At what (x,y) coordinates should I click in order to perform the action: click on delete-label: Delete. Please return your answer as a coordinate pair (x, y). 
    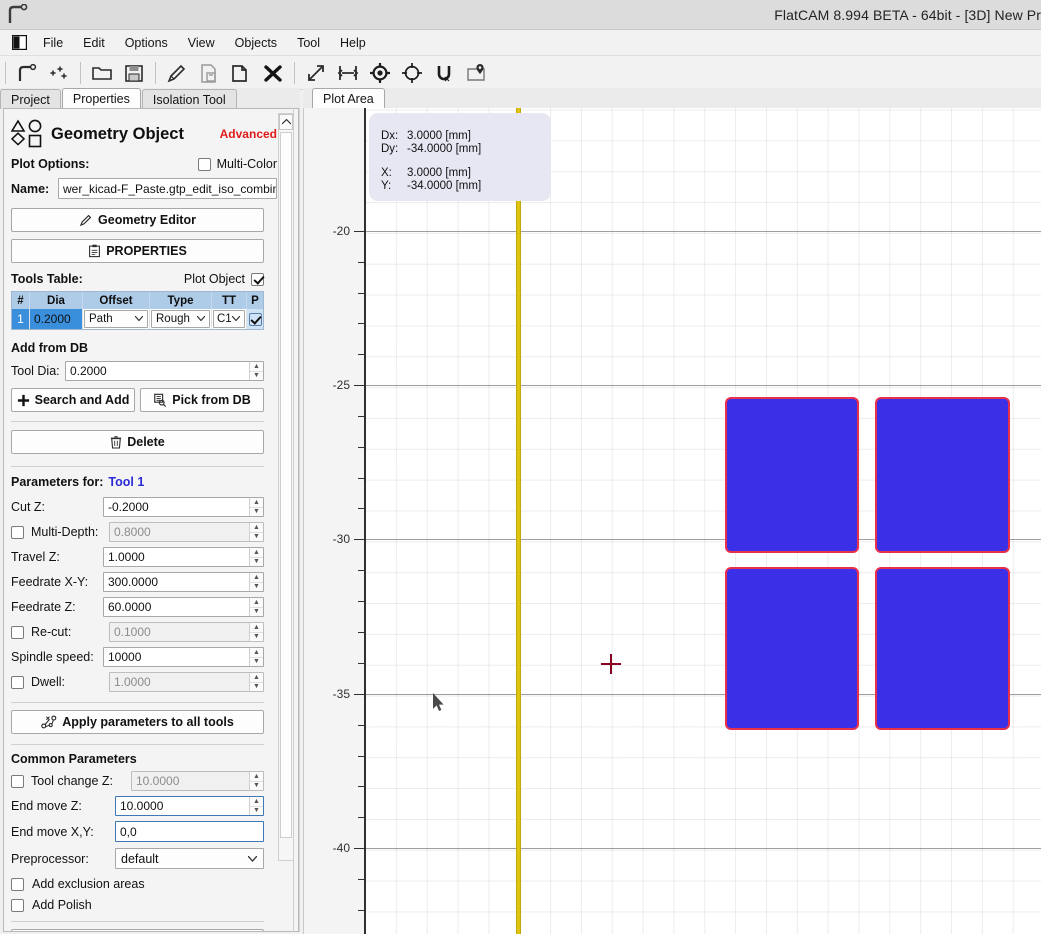
    Looking at the image, I should click on (146, 442).